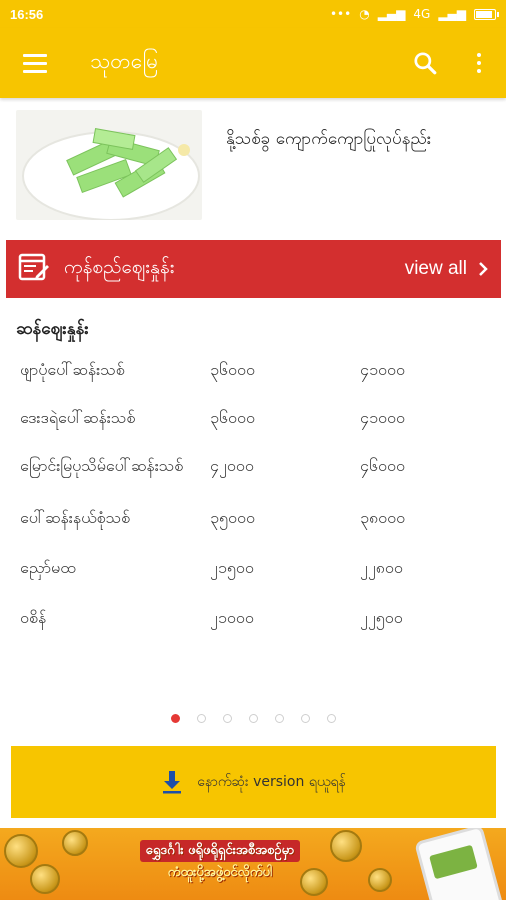 The width and height of the screenshot is (506, 900). Describe the element at coordinates (383, 517) in the screenshot. I see `price-value: ၃၈၀၀၀` at that location.